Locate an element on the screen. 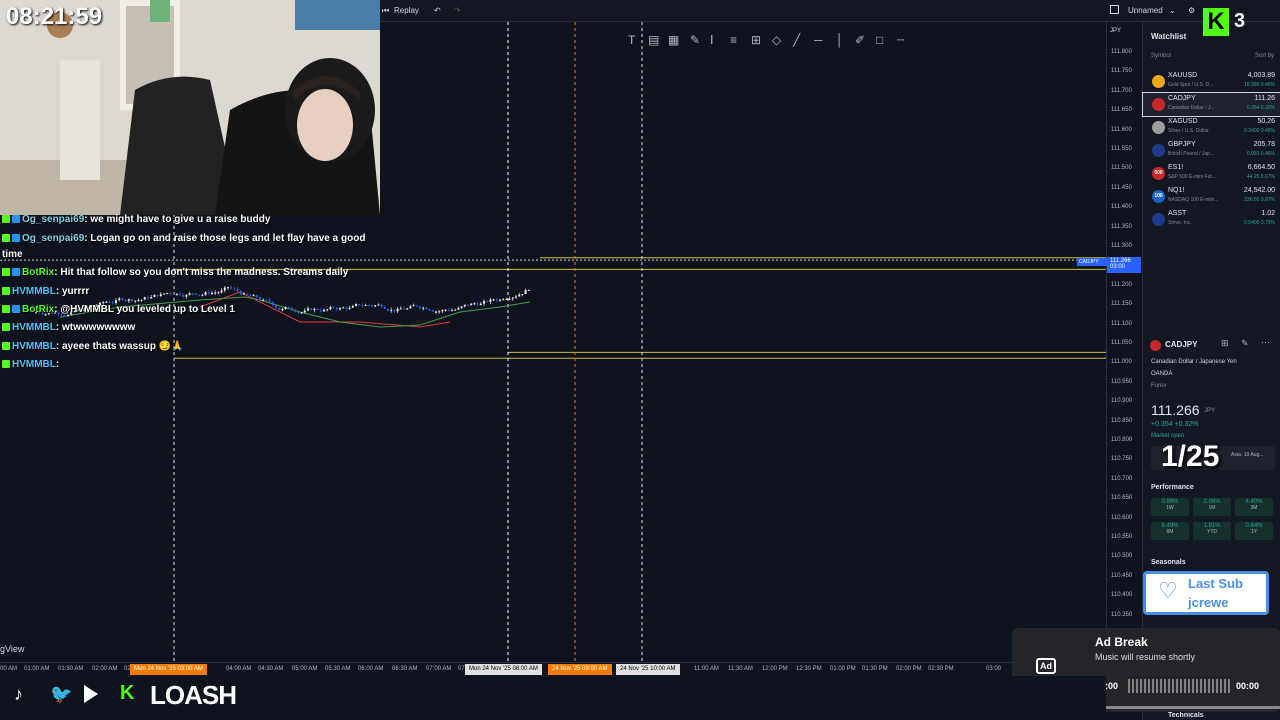  performance-period: 3M is located at coordinates (1254, 508).